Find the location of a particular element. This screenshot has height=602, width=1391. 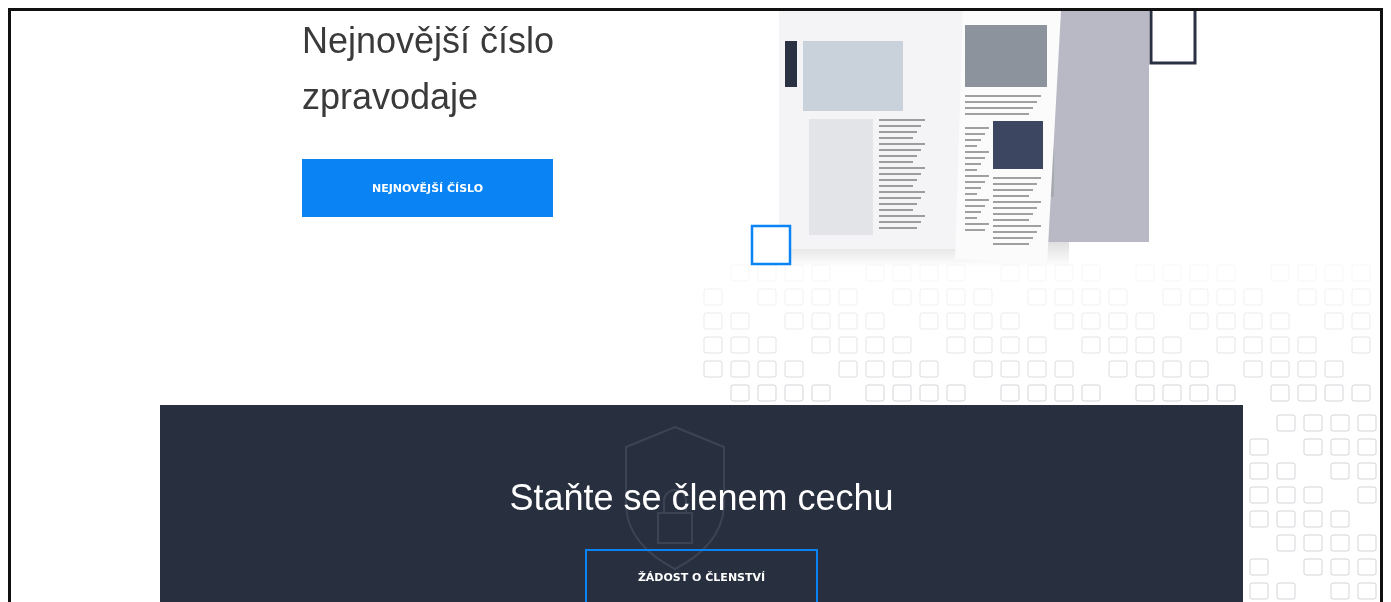

latest-issue-button: NEJNOVĚJŠÍ ČÍSLO is located at coordinates (427, 188).